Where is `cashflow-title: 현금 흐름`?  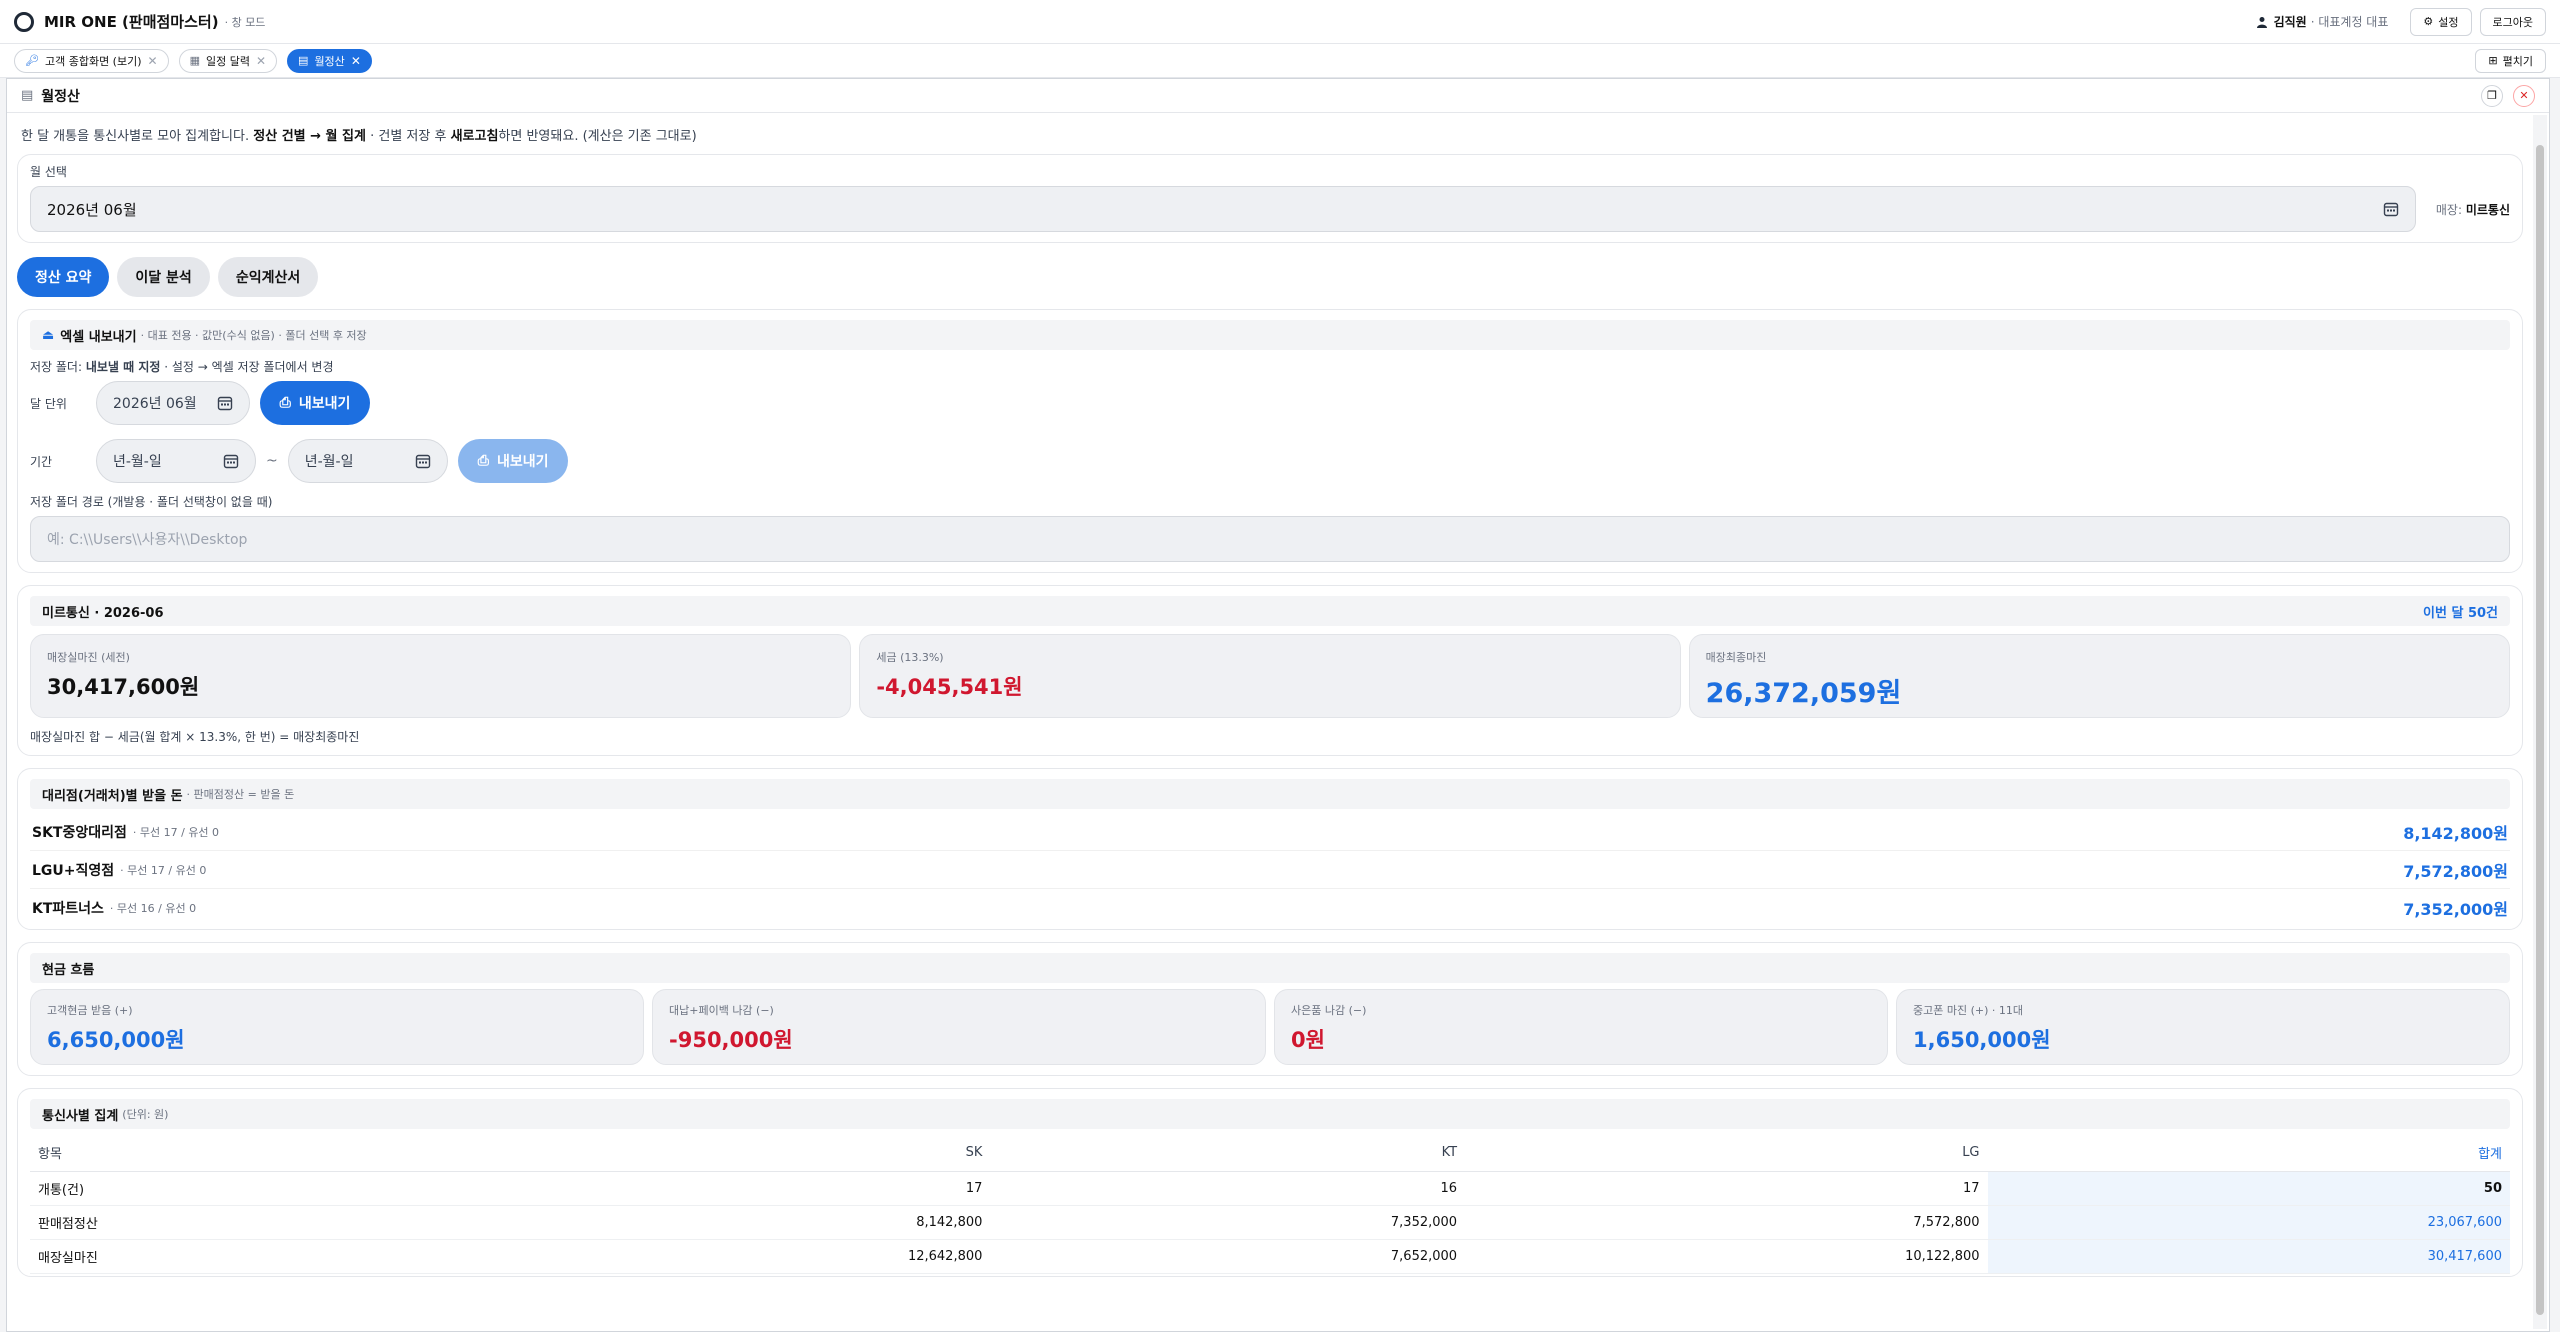
cashflow-title: 현금 흐름 is located at coordinates (68, 970).